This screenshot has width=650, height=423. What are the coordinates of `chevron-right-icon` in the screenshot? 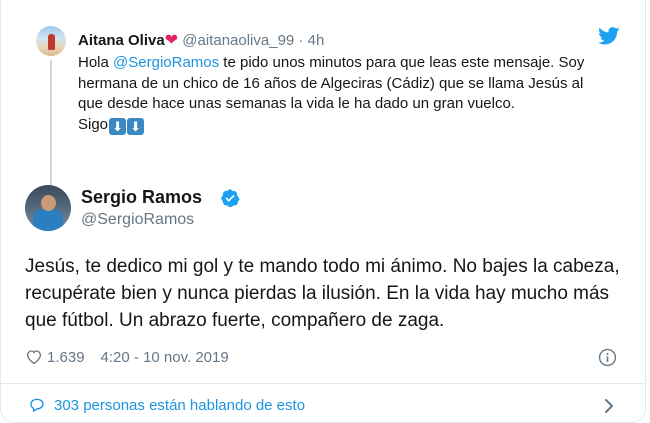 It's located at (609, 406).